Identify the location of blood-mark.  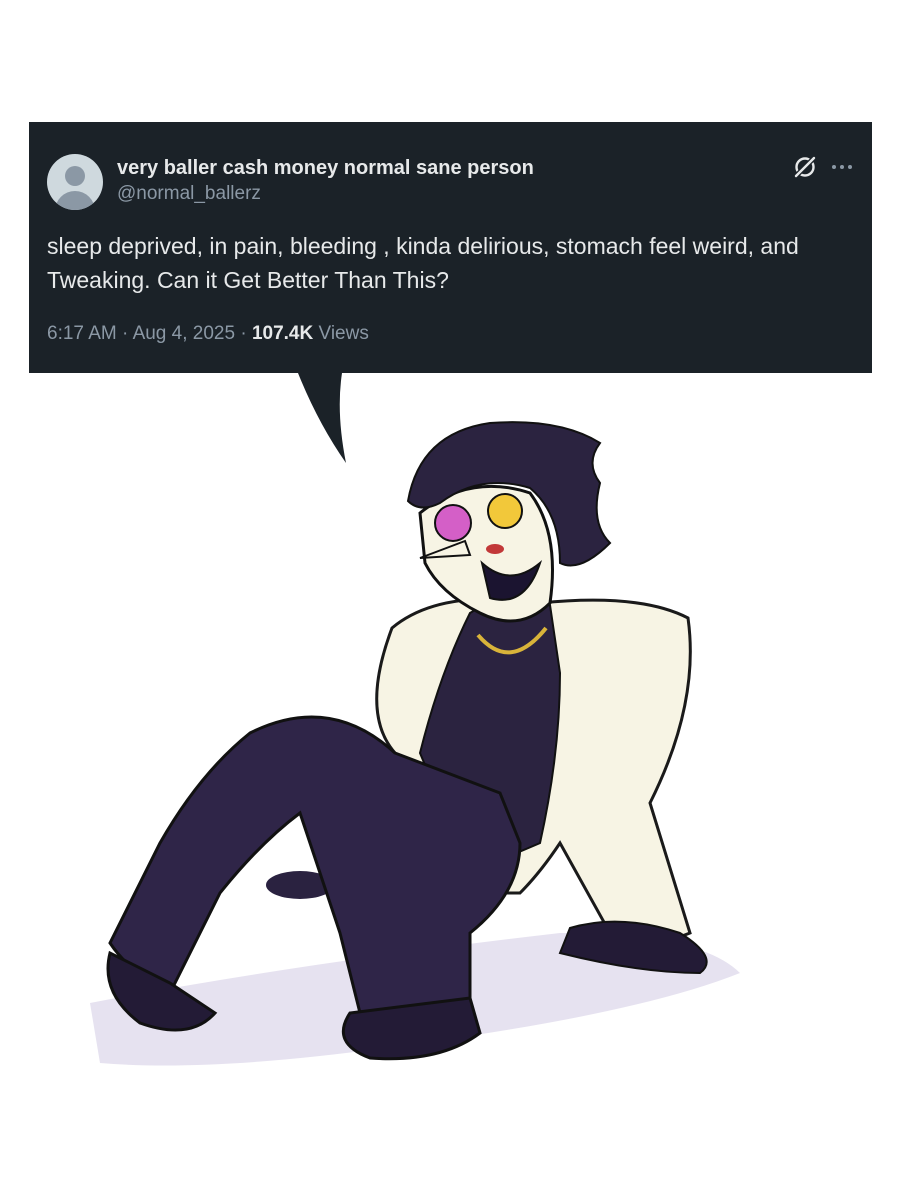
(495, 549).